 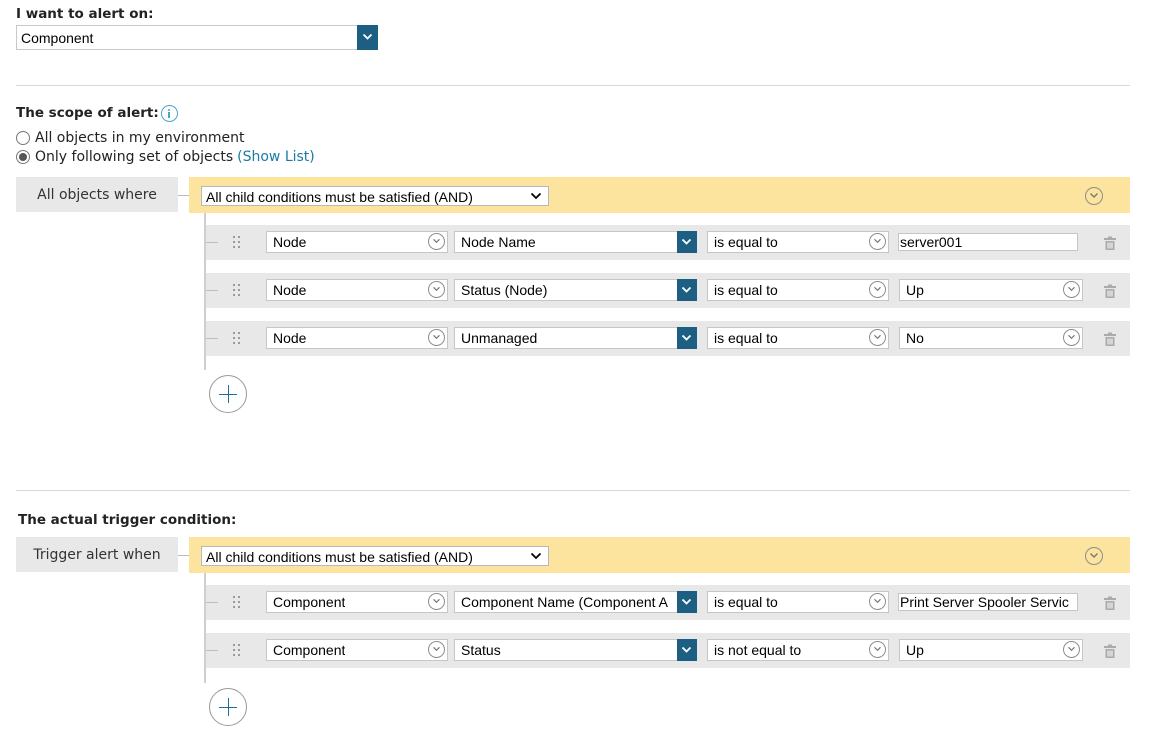 What do you see at coordinates (915, 338) in the screenshot?
I see `value-text: No` at bounding box center [915, 338].